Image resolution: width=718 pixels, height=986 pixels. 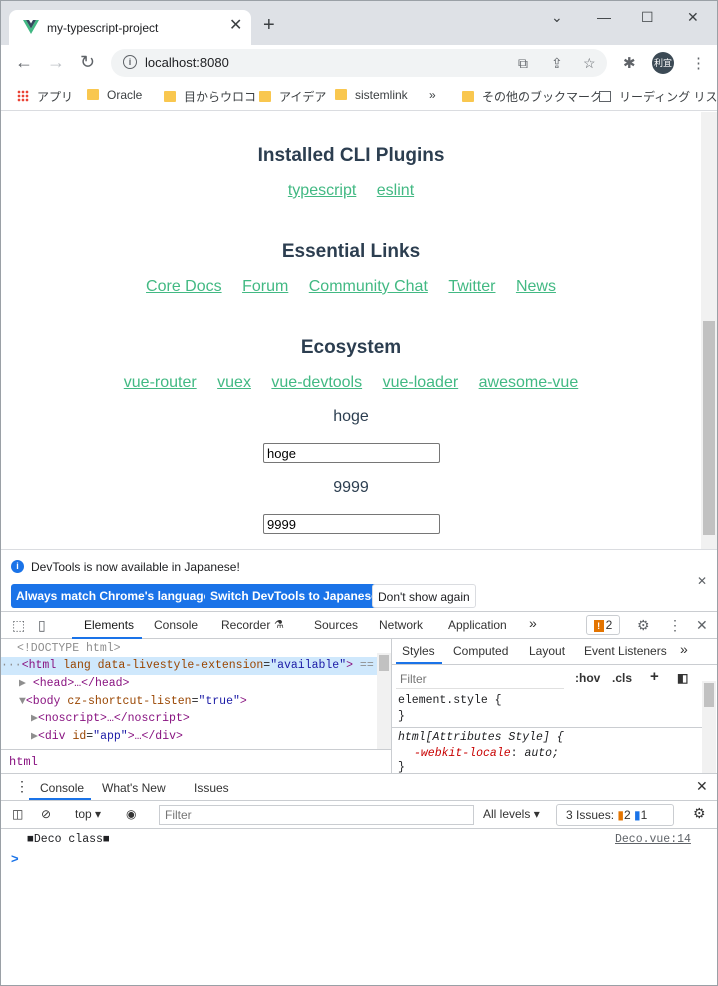 I want to click on issues-counter: 3 Issues: ▮2 ▮1, so click(x=615, y=815).